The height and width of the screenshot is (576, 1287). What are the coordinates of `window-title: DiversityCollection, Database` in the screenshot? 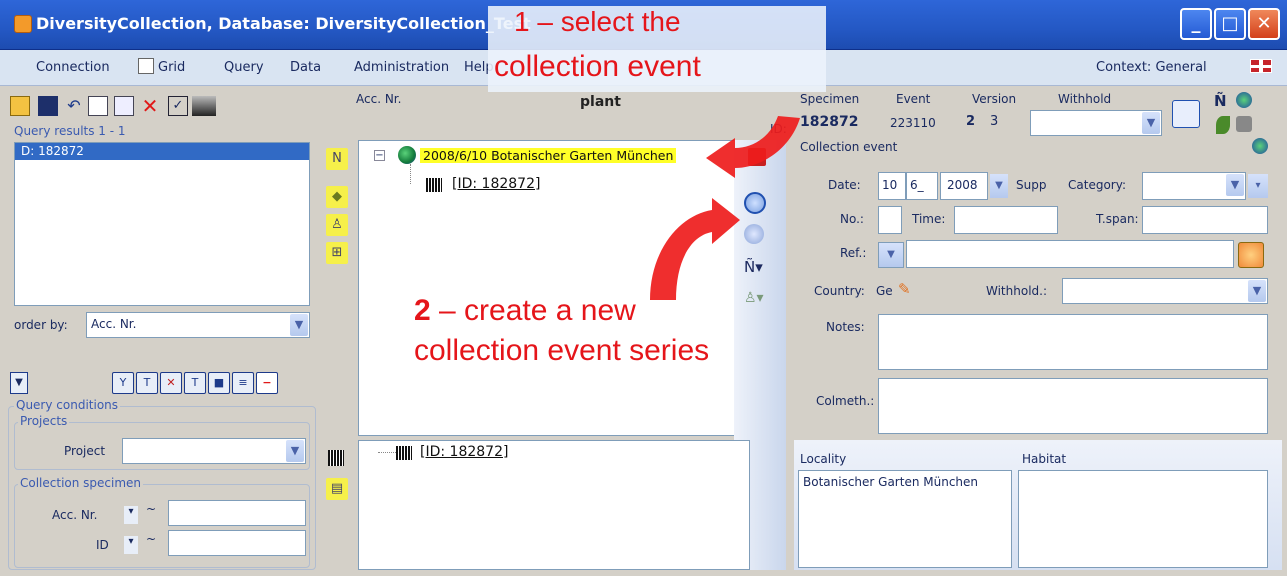 It's located at (283, 23).